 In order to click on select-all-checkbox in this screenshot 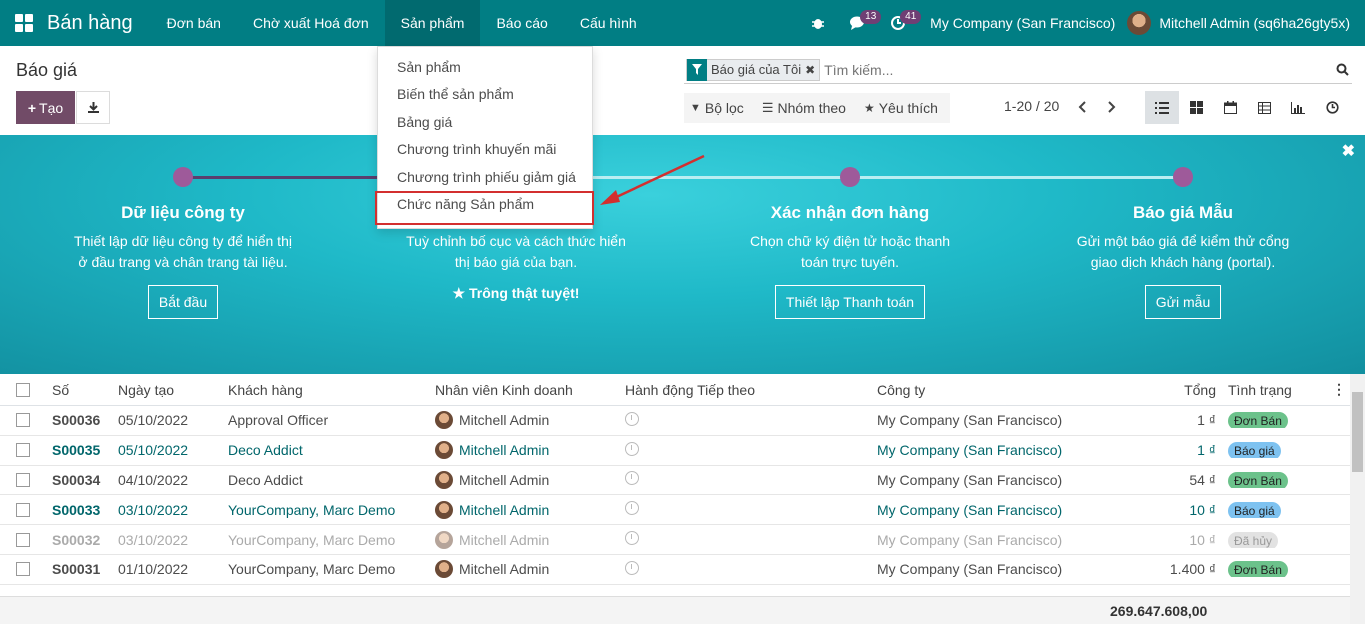, I will do `click(23, 389)`.